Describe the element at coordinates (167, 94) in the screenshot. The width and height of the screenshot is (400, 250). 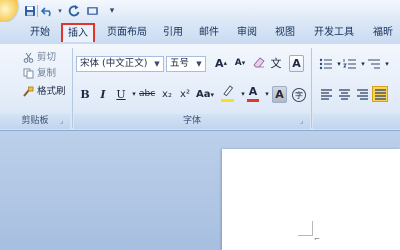
I see `subscript-button: x₂` at that location.